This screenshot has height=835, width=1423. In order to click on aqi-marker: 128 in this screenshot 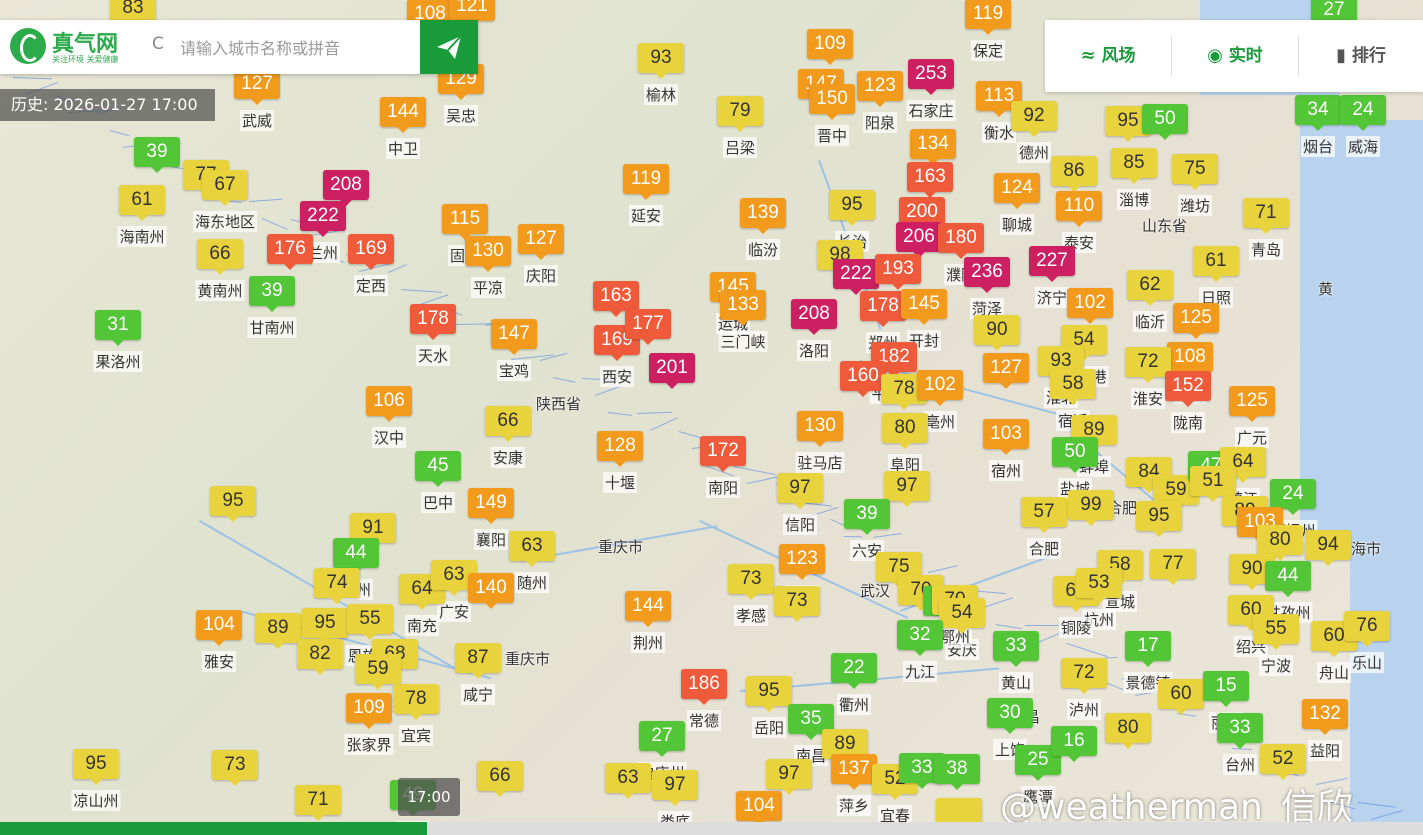, I will do `click(620, 449)`.